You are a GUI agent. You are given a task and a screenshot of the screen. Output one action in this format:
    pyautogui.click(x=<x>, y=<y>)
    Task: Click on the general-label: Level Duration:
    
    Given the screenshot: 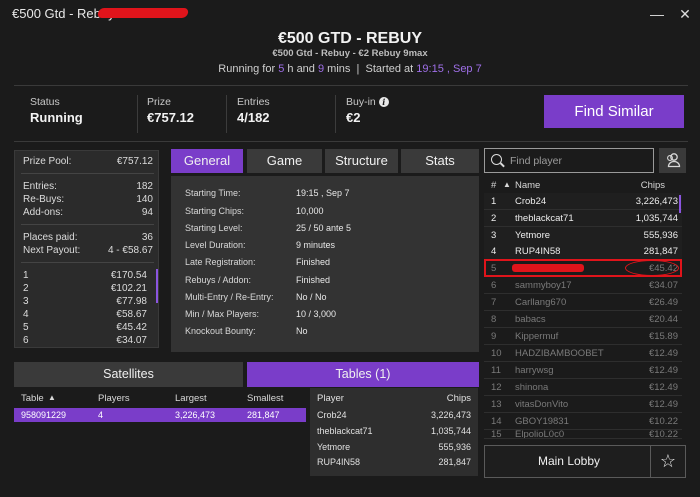 What is the action you would take?
    pyautogui.click(x=215, y=245)
    